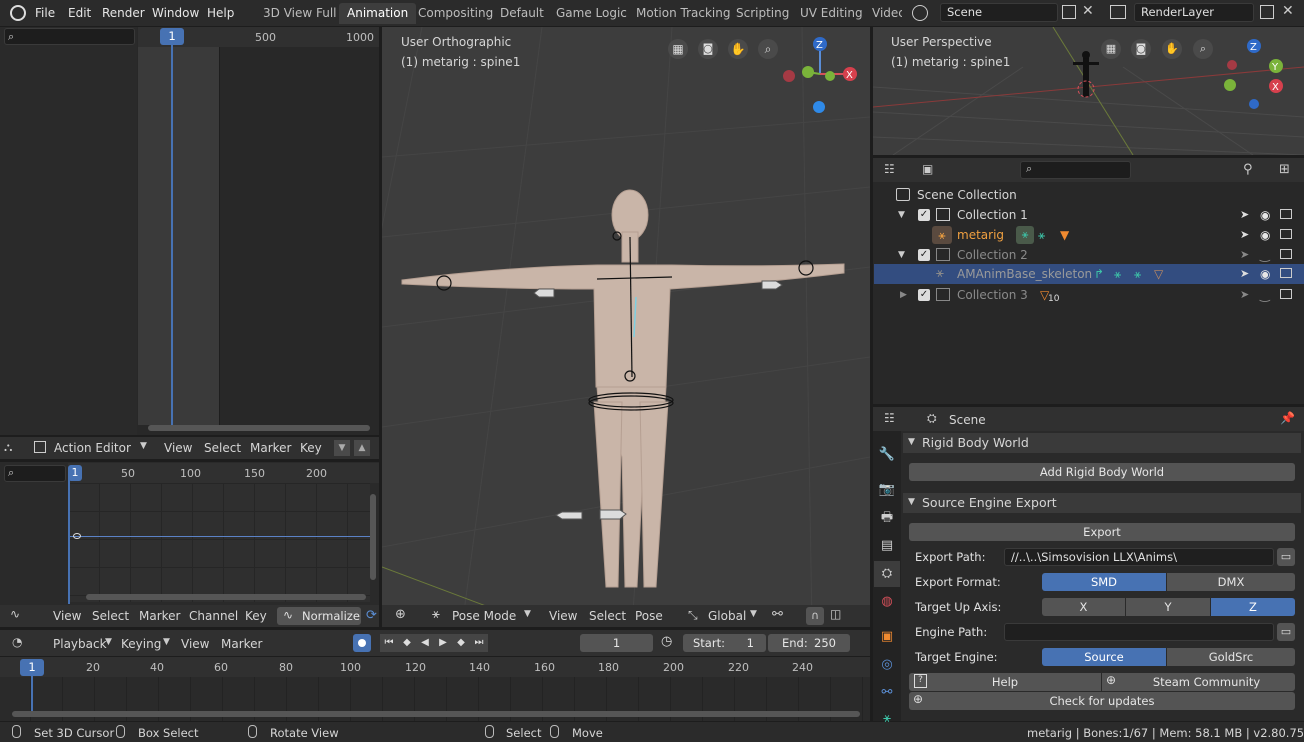 This screenshot has height=742, width=1304. What do you see at coordinates (522, 13) in the screenshot?
I see `tab-default: Default` at bounding box center [522, 13].